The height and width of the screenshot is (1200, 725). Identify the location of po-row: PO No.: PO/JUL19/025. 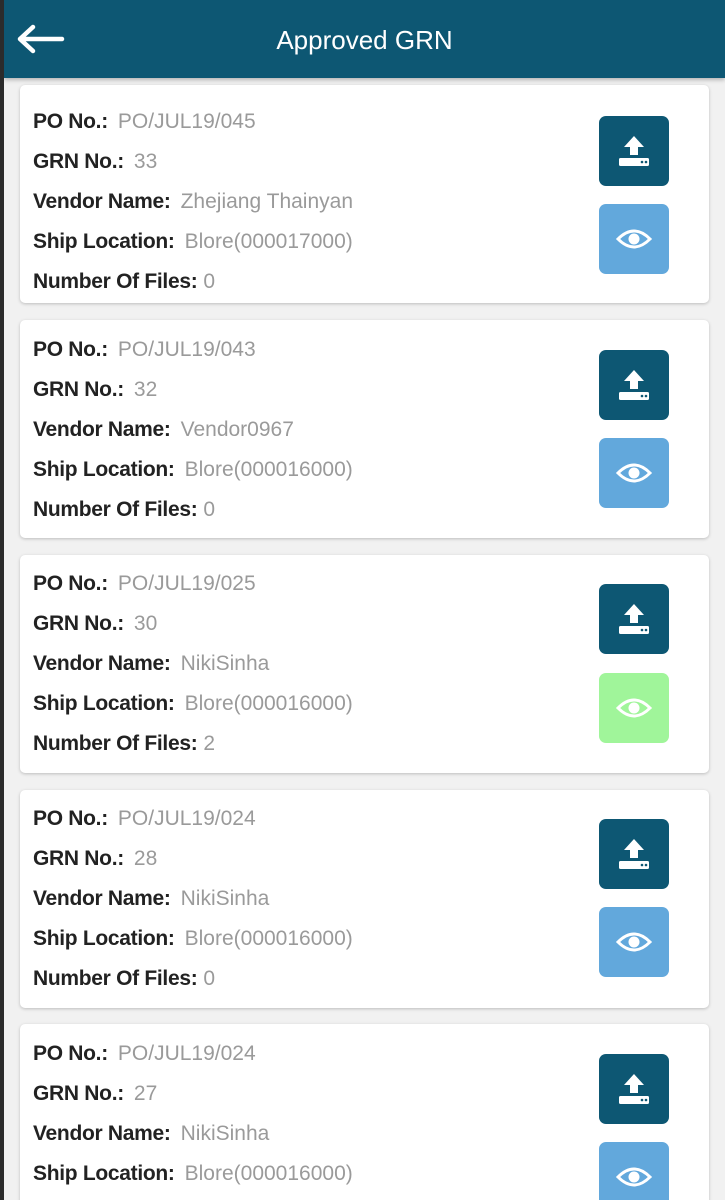
(144, 584).